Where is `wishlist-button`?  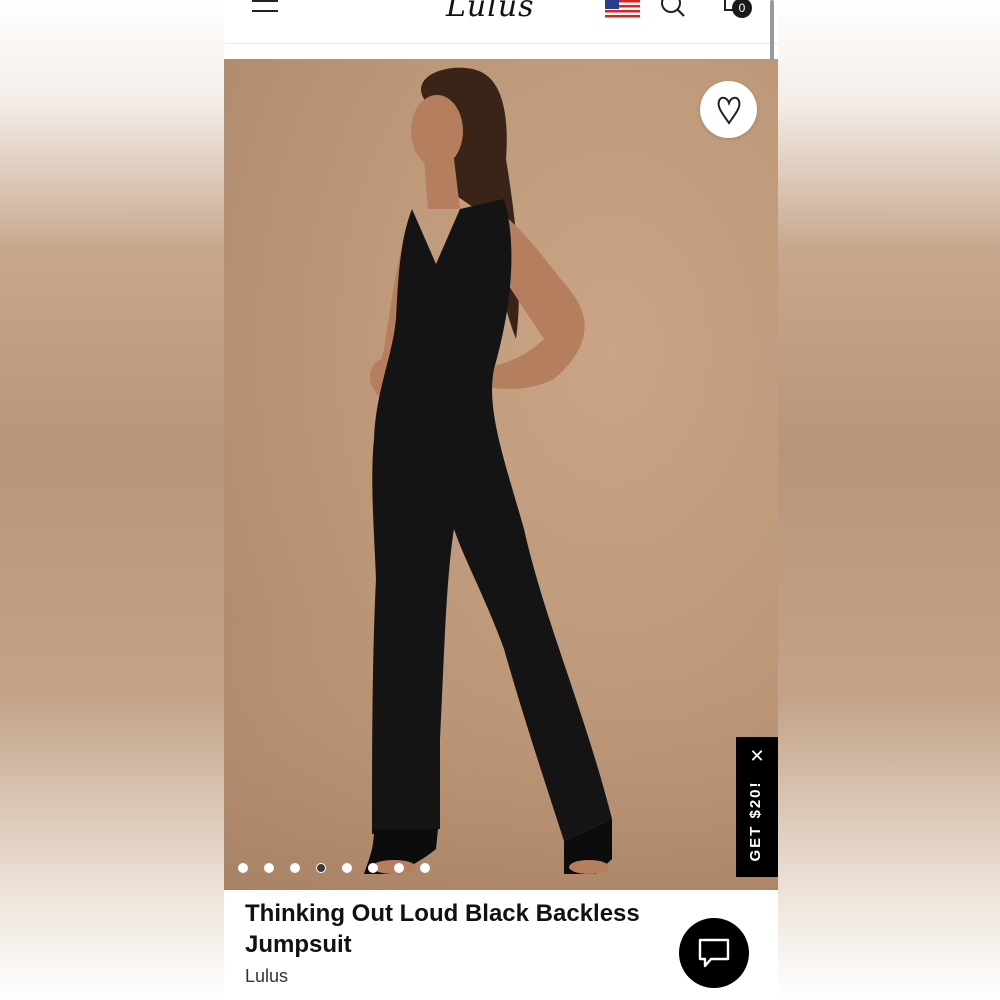 wishlist-button is located at coordinates (728, 109).